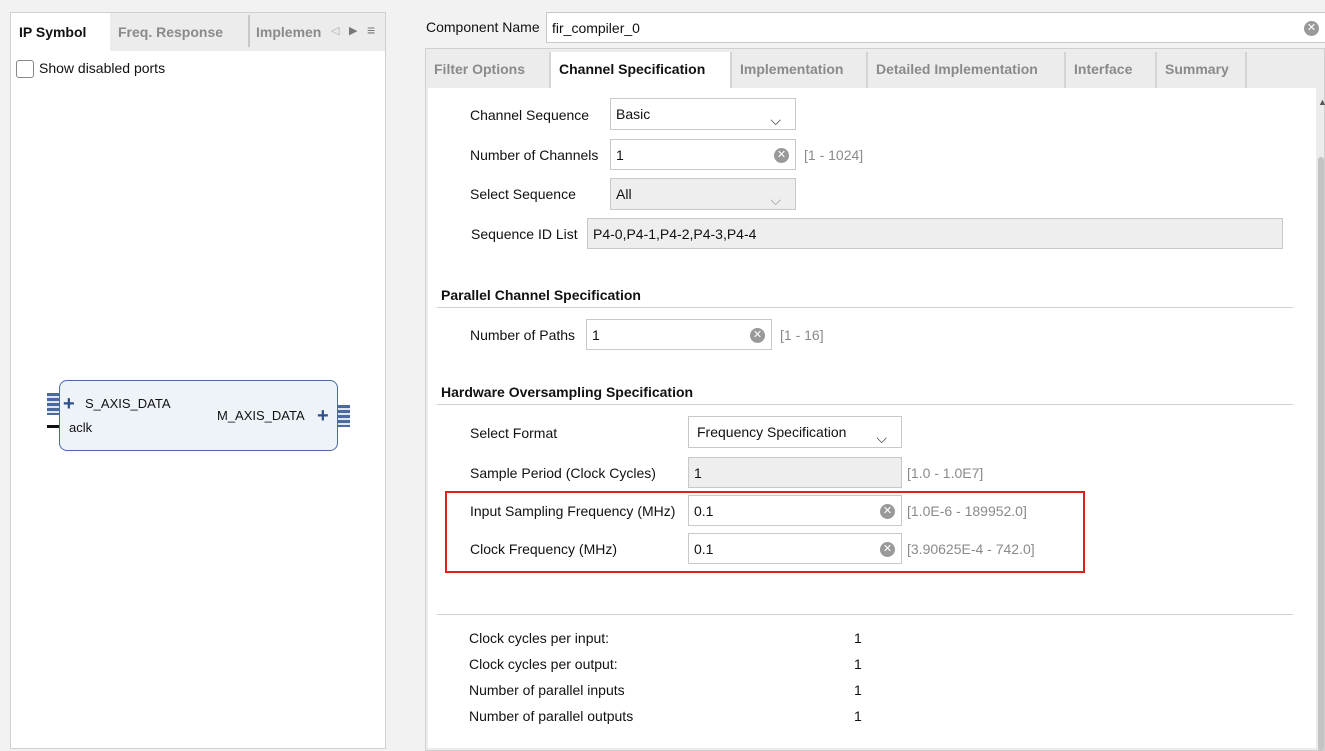 This screenshot has height=751, width=1325. What do you see at coordinates (620, 155) in the screenshot?
I see `num-channels-value: 1` at bounding box center [620, 155].